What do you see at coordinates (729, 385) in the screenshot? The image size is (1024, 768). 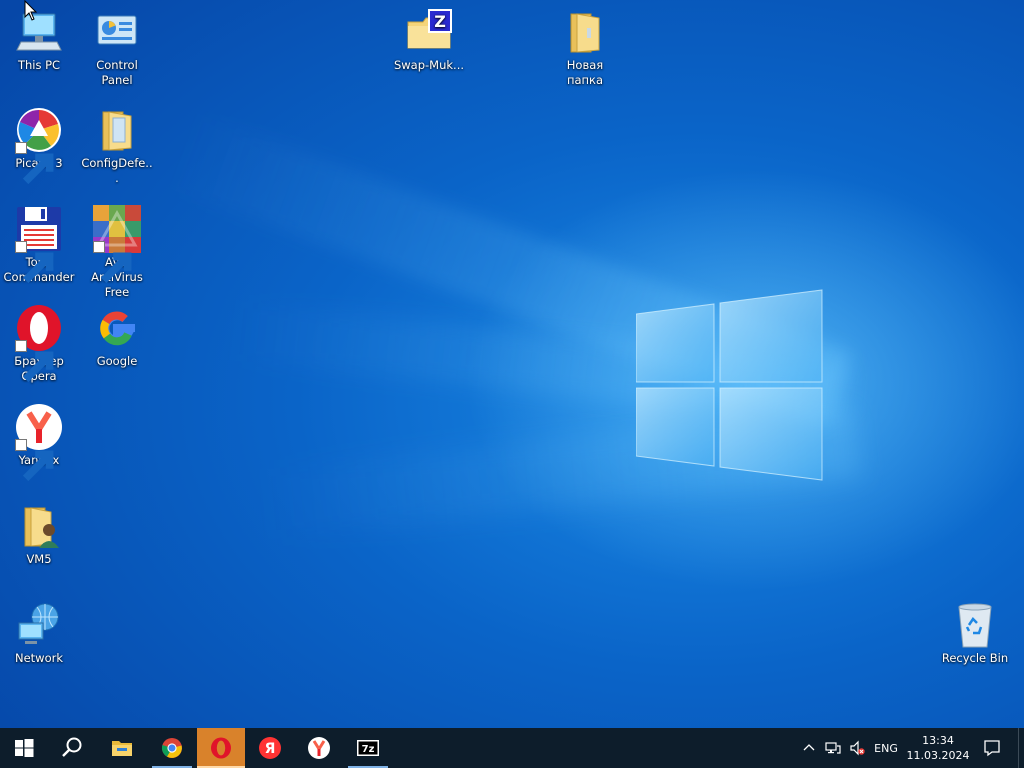 I see `windows-logo-wallpaper` at bounding box center [729, 385].